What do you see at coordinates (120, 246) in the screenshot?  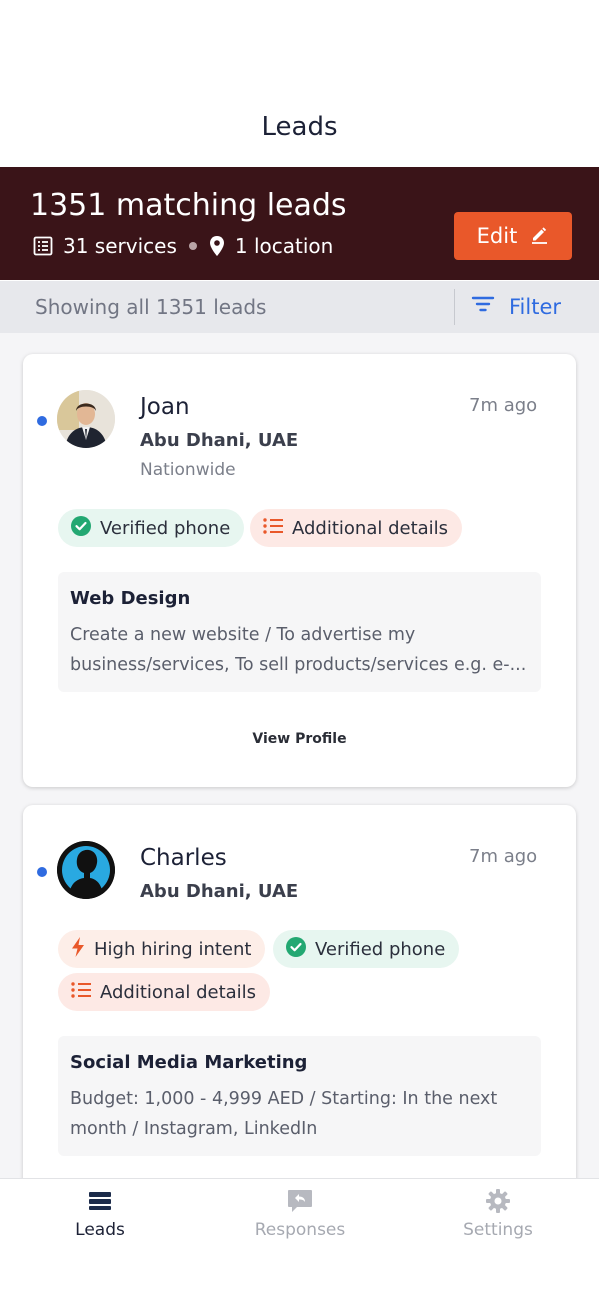 I see `services-count: 31 services` at bounding box center [120, 246].